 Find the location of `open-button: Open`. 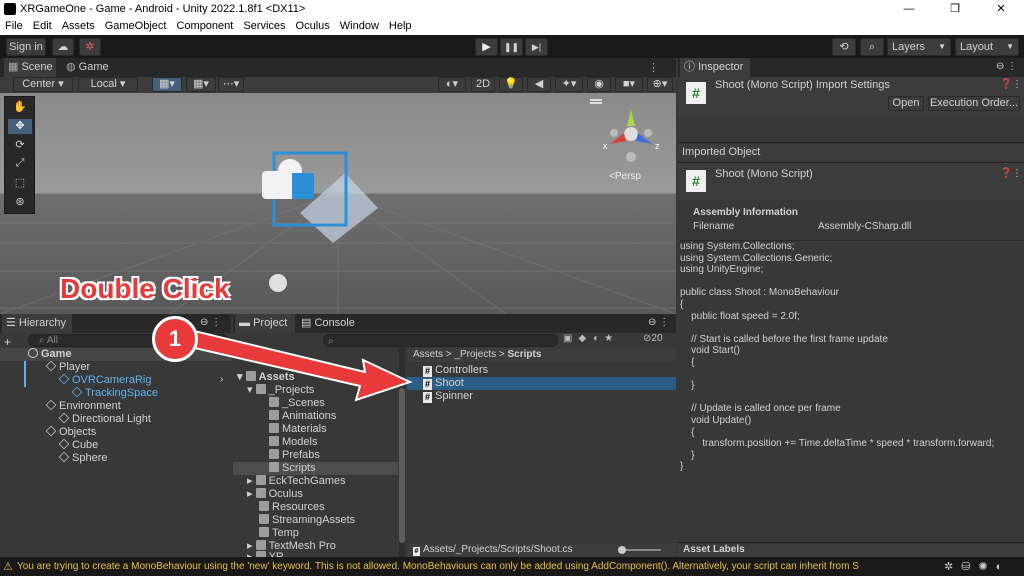

open-button: Open is located at coordinates (906, 103).